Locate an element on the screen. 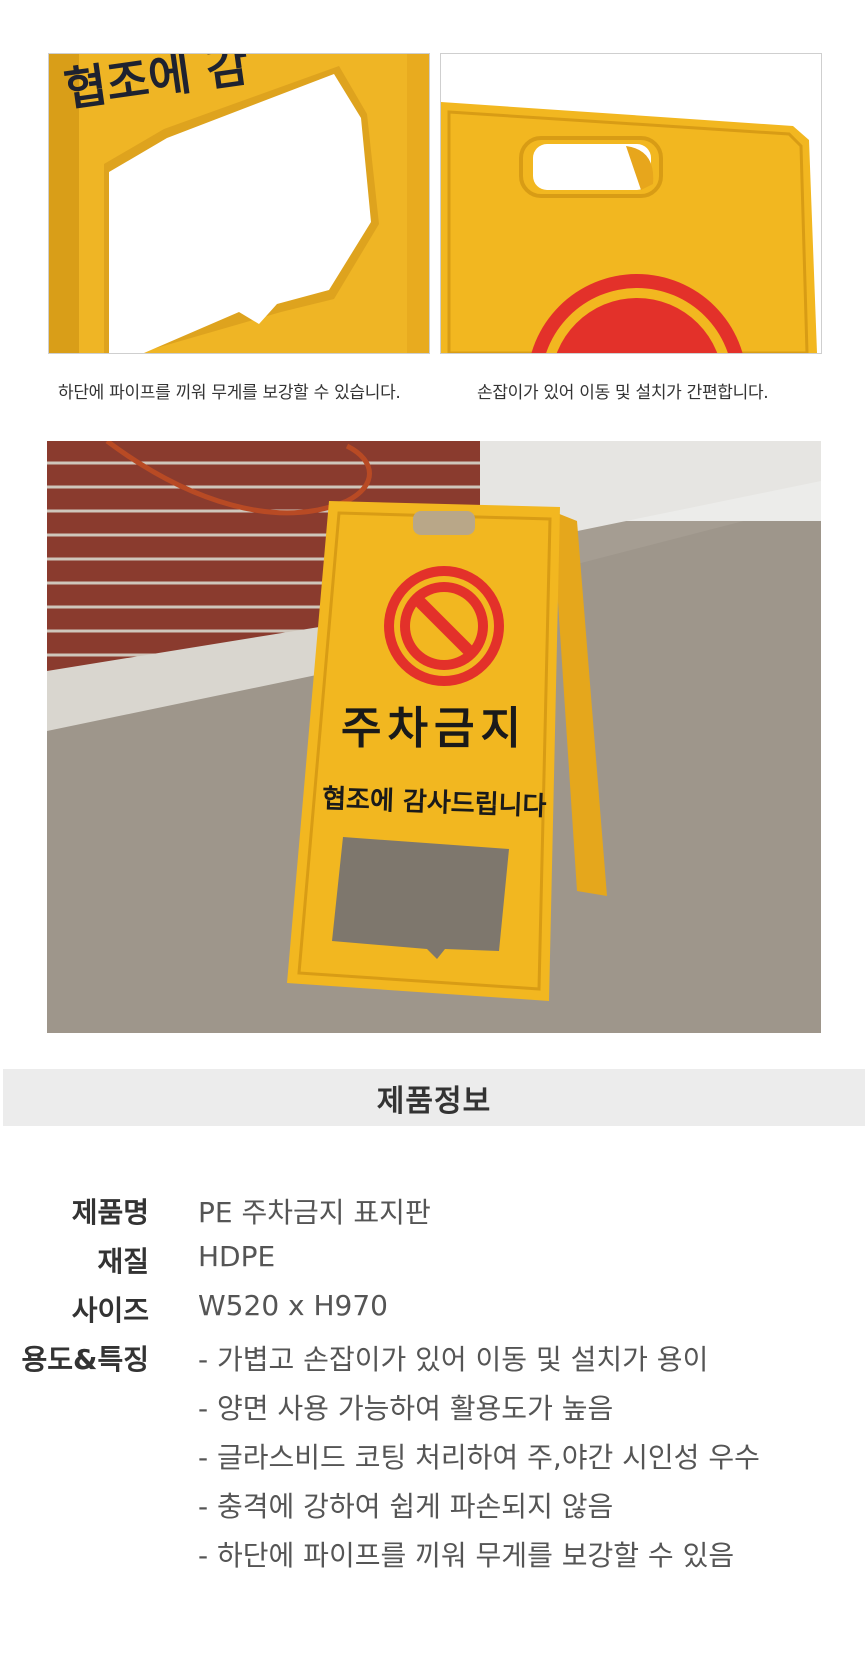  feature-item: - 하단에 파이프를 끼워 무게를 보강할 수 있음 is located at coordinates (466, 1555).